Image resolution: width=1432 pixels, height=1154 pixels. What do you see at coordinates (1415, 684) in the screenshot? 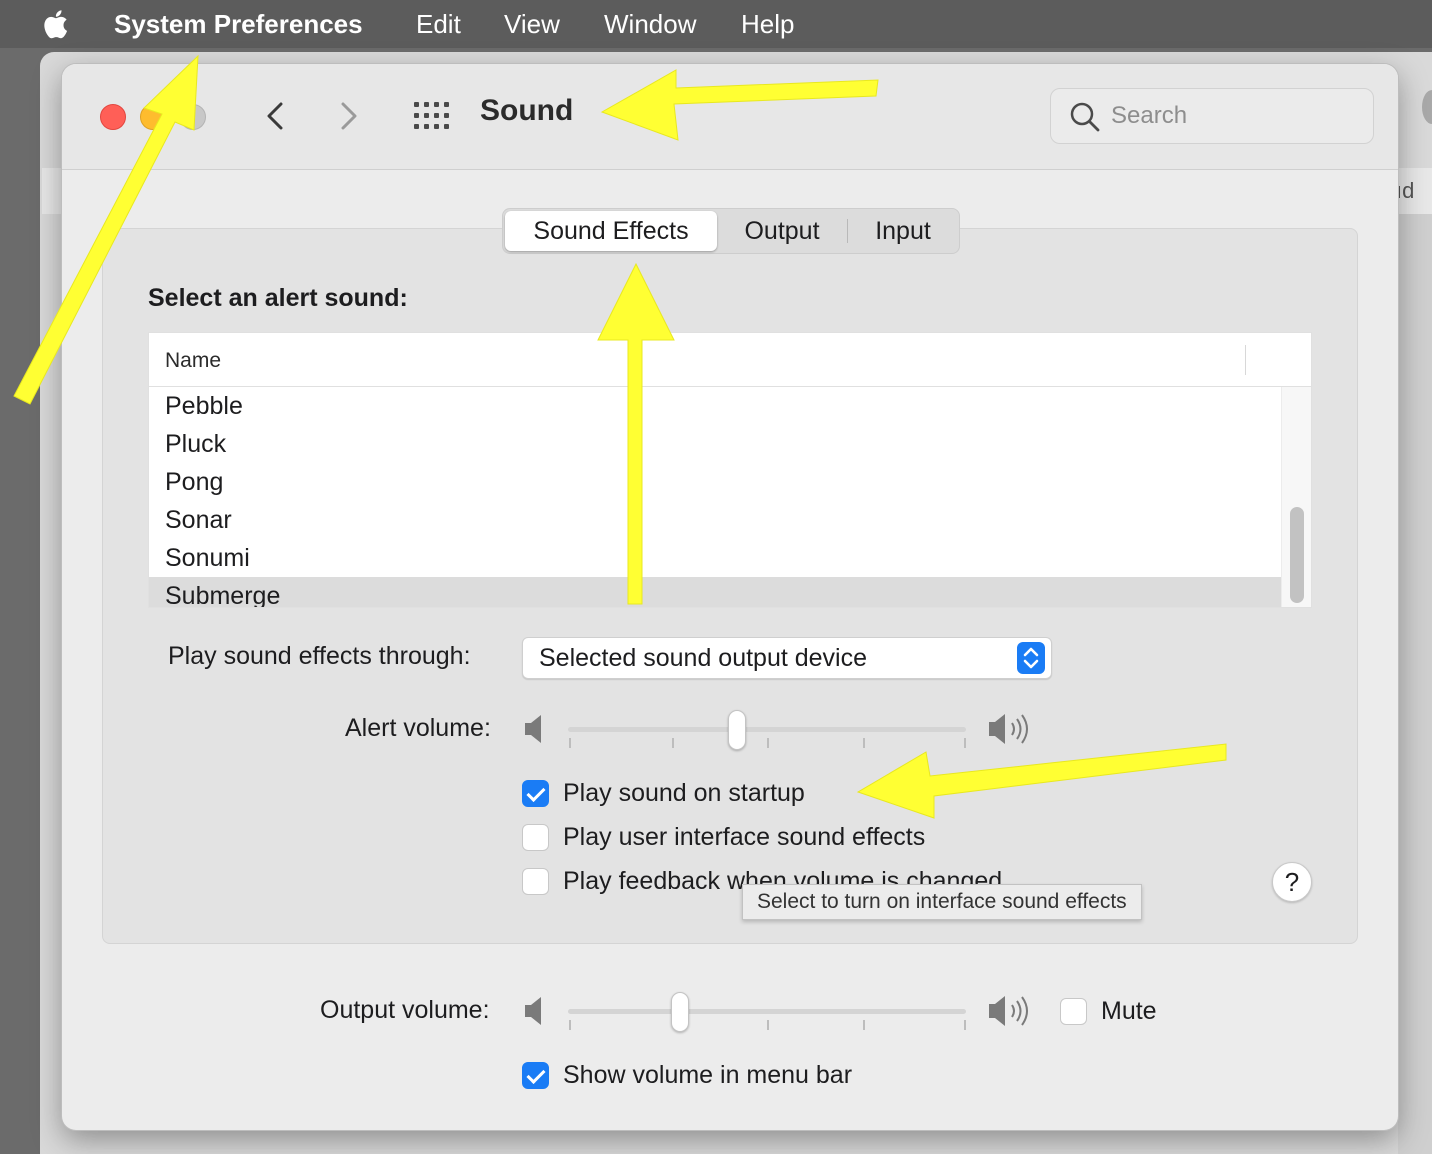
I see `background-window-edge` at bounding box center [1415, 684].